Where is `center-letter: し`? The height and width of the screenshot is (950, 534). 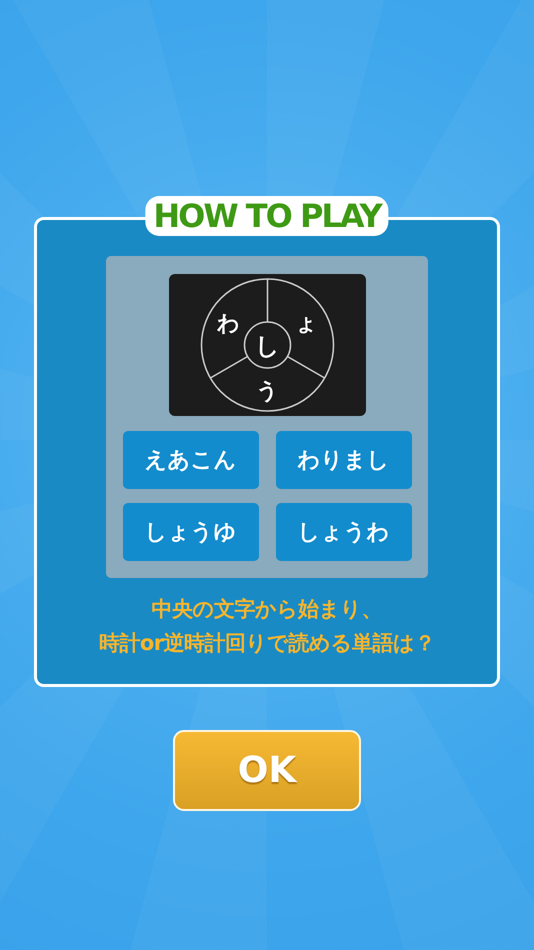 center-letter: し is located at coordinates (267, 346).